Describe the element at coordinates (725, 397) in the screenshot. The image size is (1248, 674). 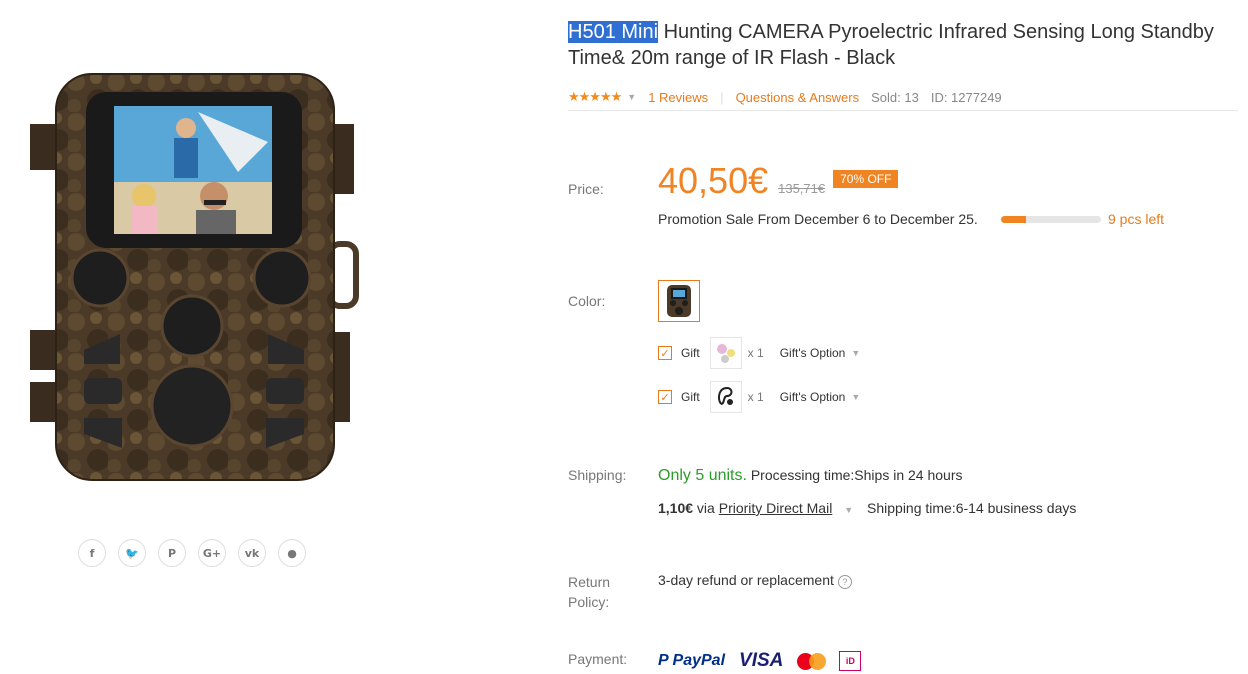
I see `gift-earphone-icon` at that location.